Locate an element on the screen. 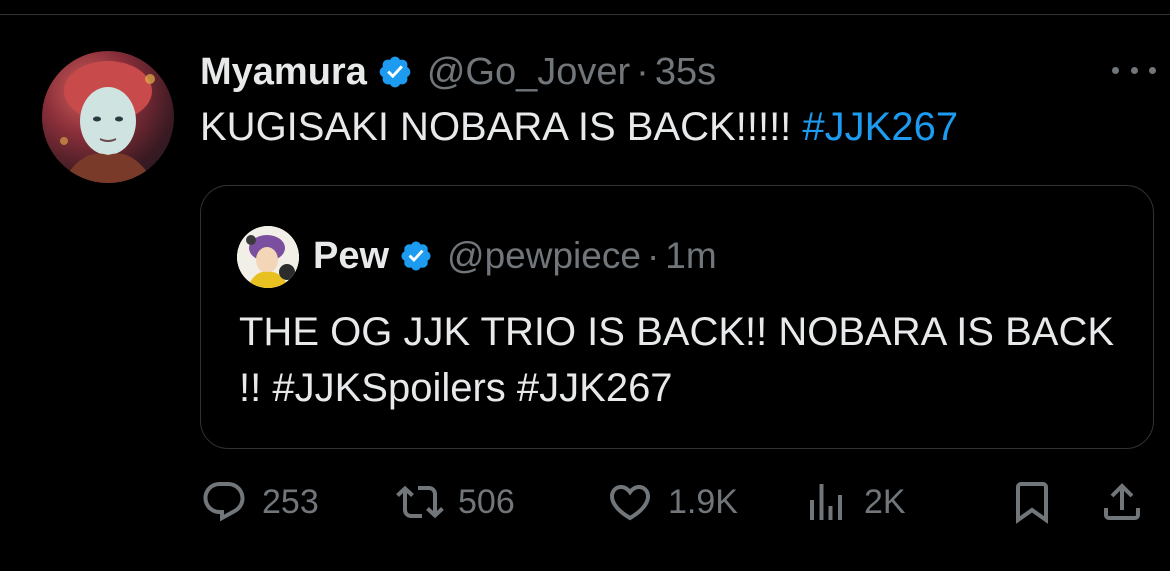 The width and height of the screenshot is (1170, 571). quoted-author-avatar is located at coordinates (268, 257).